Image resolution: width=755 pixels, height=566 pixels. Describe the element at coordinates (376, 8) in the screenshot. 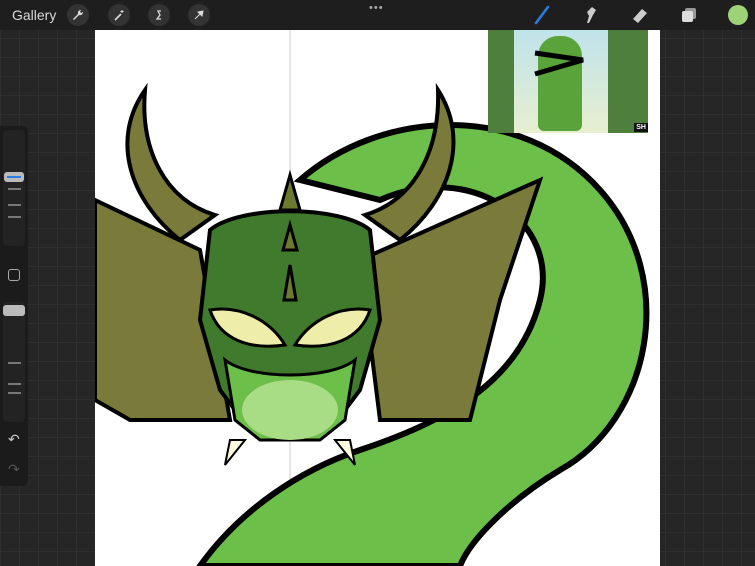

I see `more-options-button: •••` at that location.